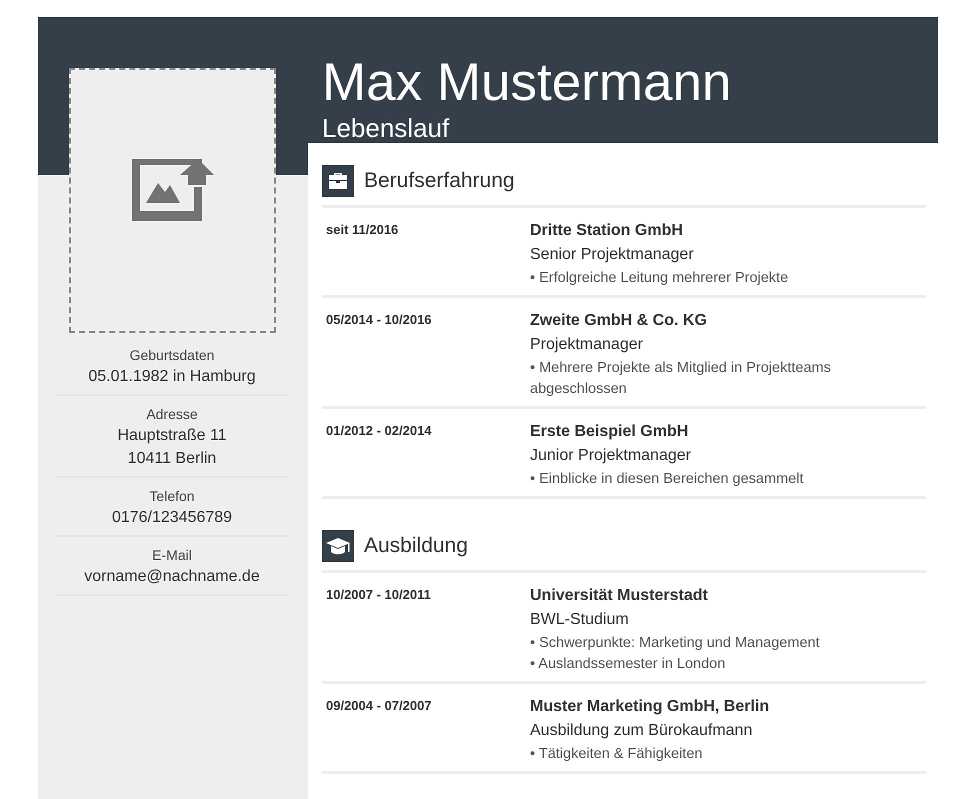 This screenshot has height=799, width=970. I want to click on entry-bullet: • Tätigkeiten & Fähigkeiten, so click(616, 754).